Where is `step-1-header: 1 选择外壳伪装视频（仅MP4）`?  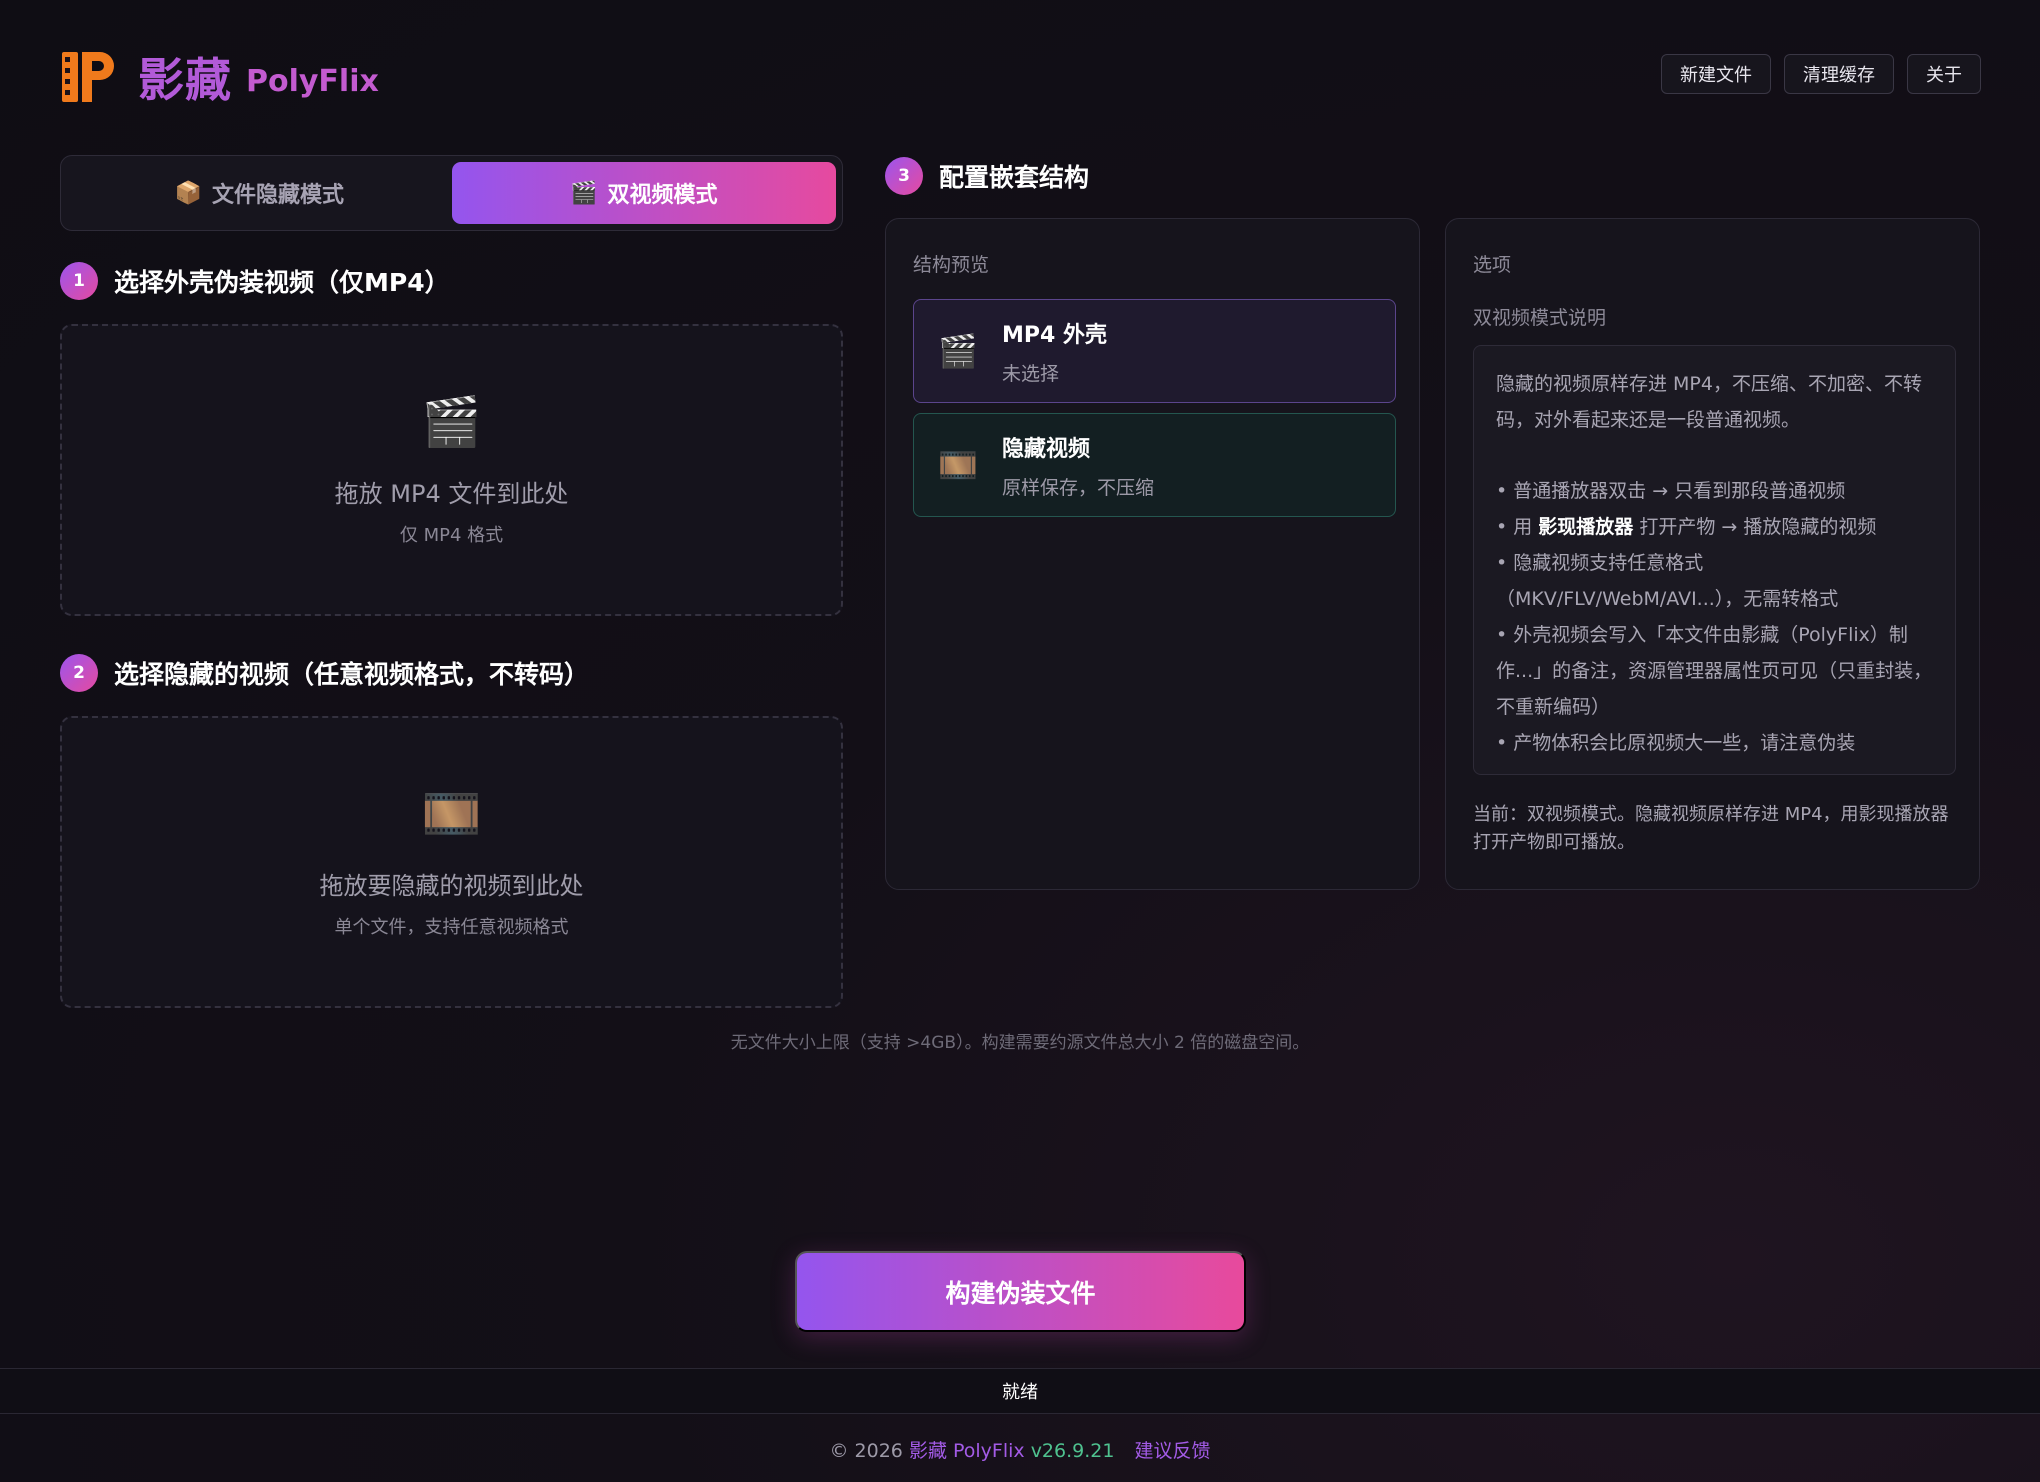 step-1-header: 1 选择外壳伪装视频（仅MP4） is located at coordinates (255, 281).